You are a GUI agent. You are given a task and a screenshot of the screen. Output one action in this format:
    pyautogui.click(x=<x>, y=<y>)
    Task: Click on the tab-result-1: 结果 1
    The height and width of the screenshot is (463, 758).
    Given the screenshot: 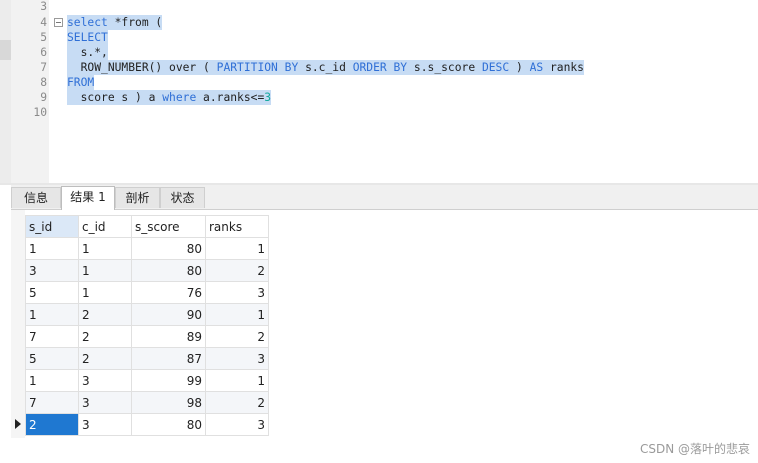 What is the action you would take?
    pyautogui.click(x=88, y=198)
    